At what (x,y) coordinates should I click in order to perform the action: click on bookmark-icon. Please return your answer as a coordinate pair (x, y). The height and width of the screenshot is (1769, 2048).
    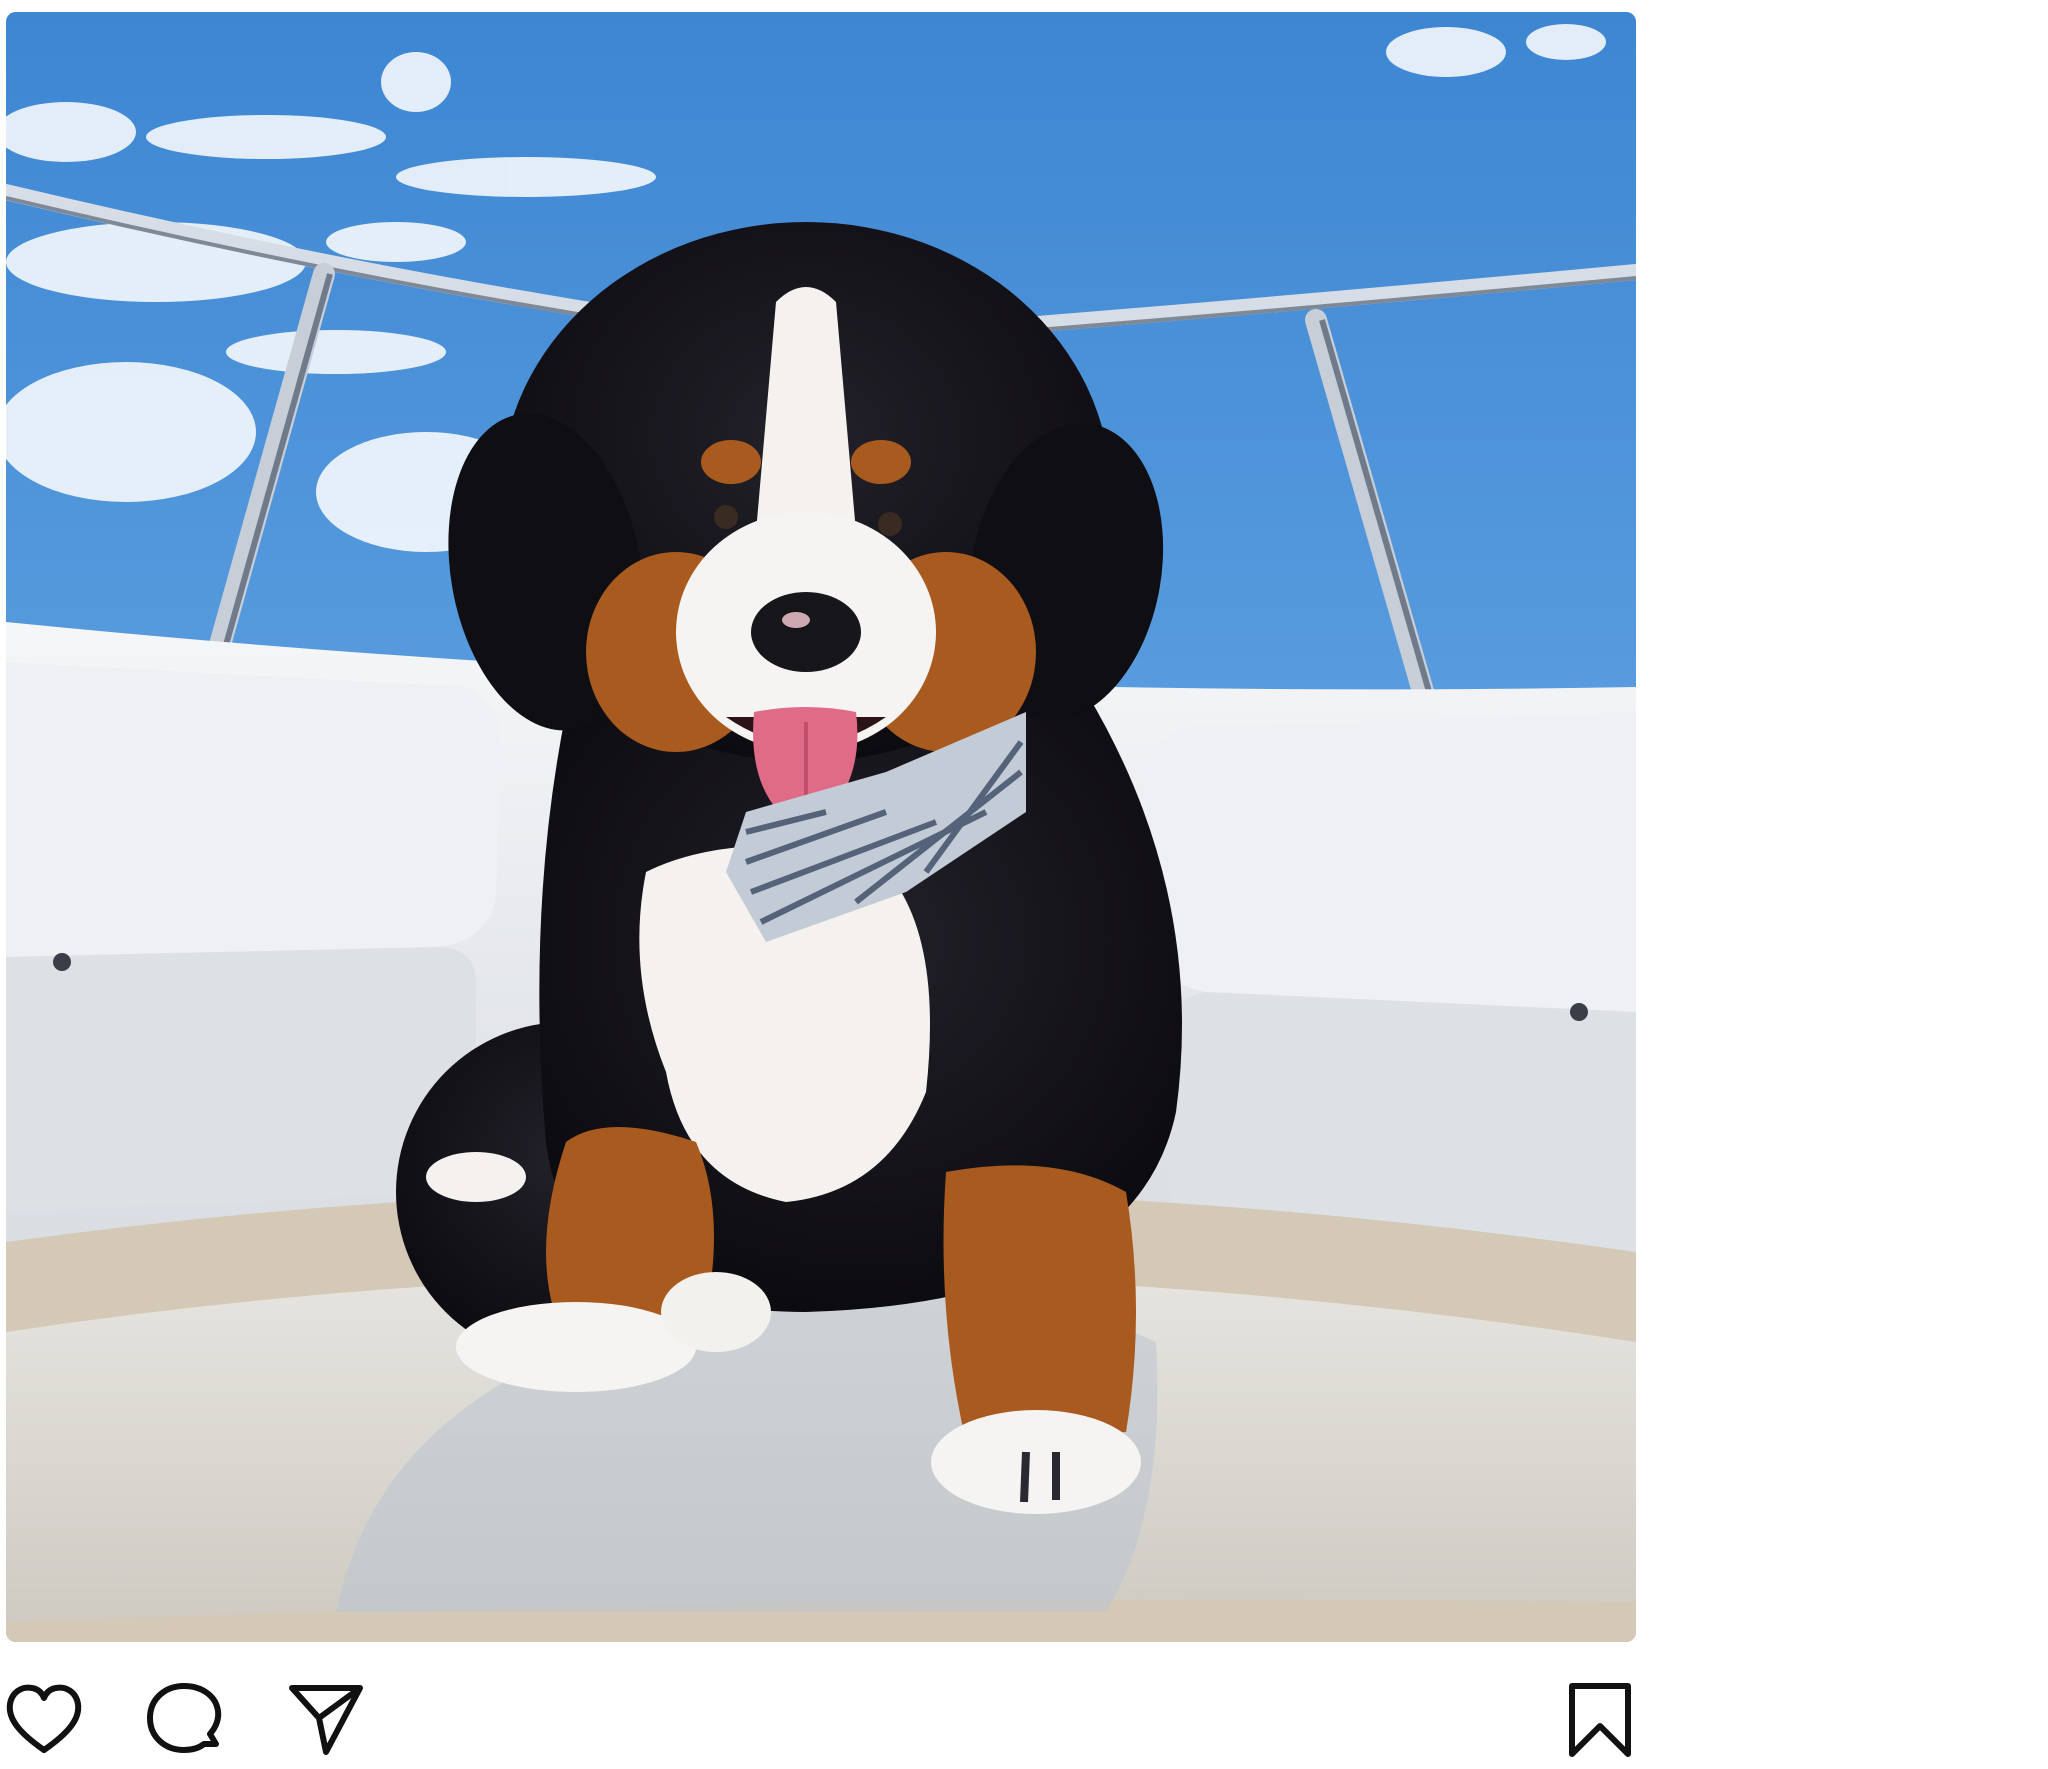
    Looking at the image, I should click on (1600, 1720).